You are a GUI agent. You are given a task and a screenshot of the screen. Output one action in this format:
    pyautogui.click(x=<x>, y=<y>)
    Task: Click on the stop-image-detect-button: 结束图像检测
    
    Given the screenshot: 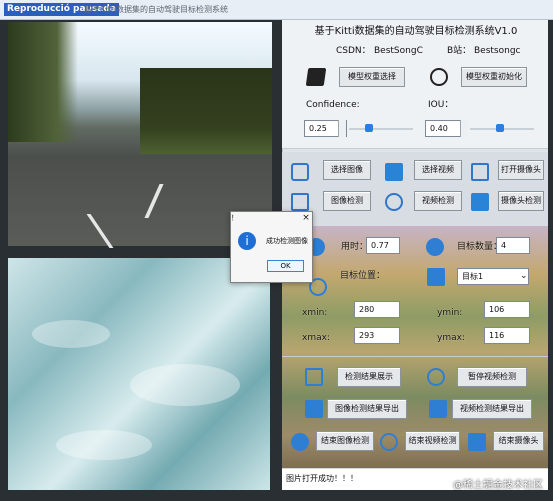 What is the action you would take?
    pyautogui.click(x=345, y=441)
    